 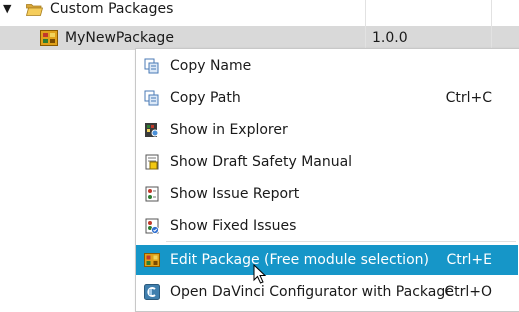 I want to click on mouse-pointer-icon, so click(x=260, y=274).